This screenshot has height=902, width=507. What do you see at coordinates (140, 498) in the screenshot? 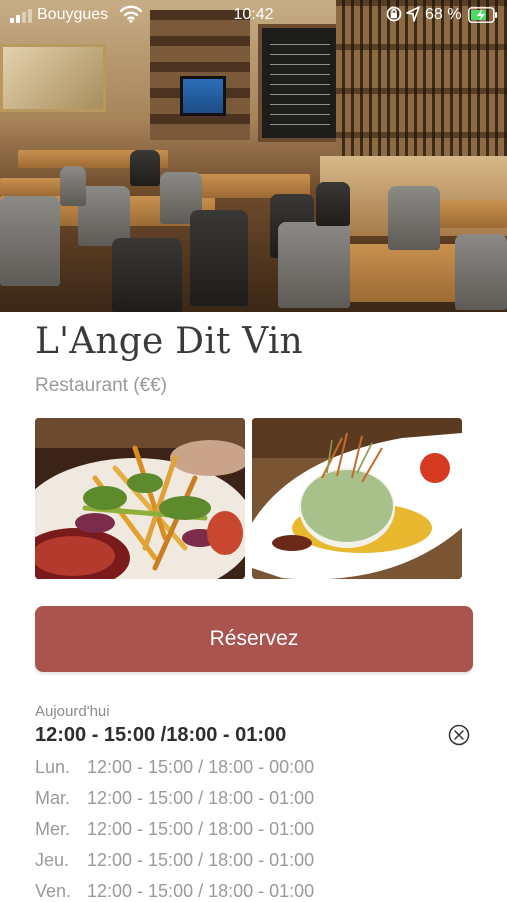
I see `dish-photo-salad` at bounding box center [140, 498].